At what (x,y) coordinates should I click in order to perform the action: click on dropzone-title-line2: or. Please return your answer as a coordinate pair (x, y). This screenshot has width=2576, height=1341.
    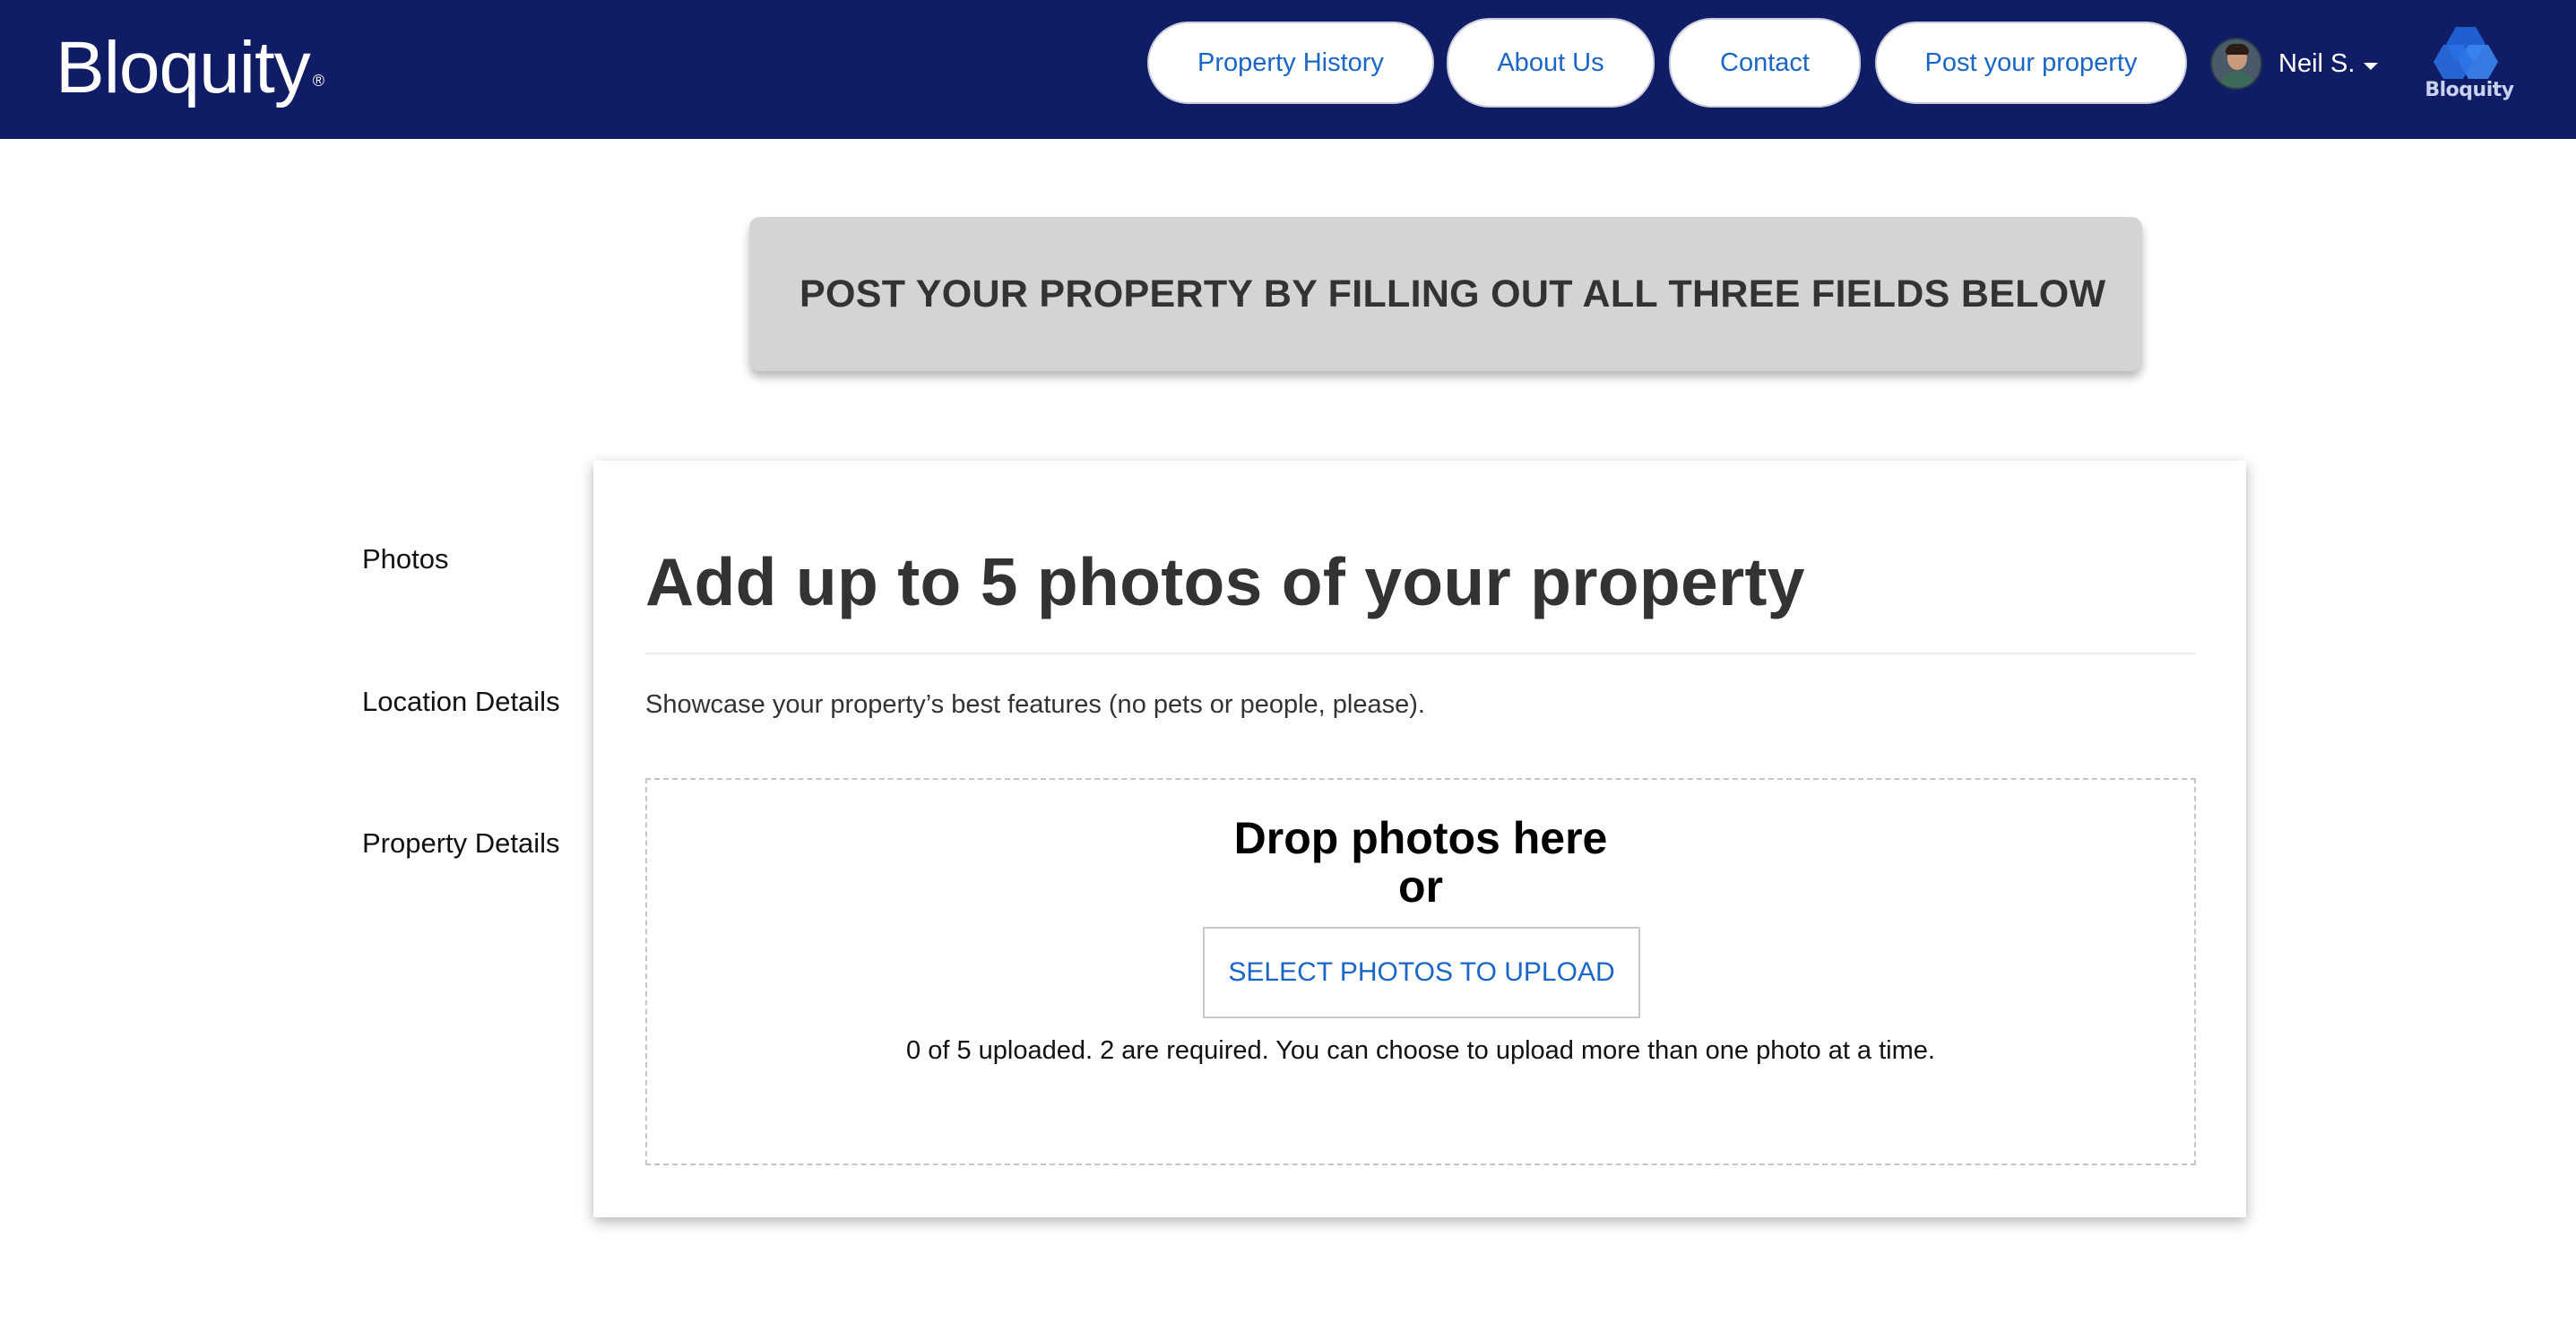
    Looking at the image, I should click on (1420, 886).